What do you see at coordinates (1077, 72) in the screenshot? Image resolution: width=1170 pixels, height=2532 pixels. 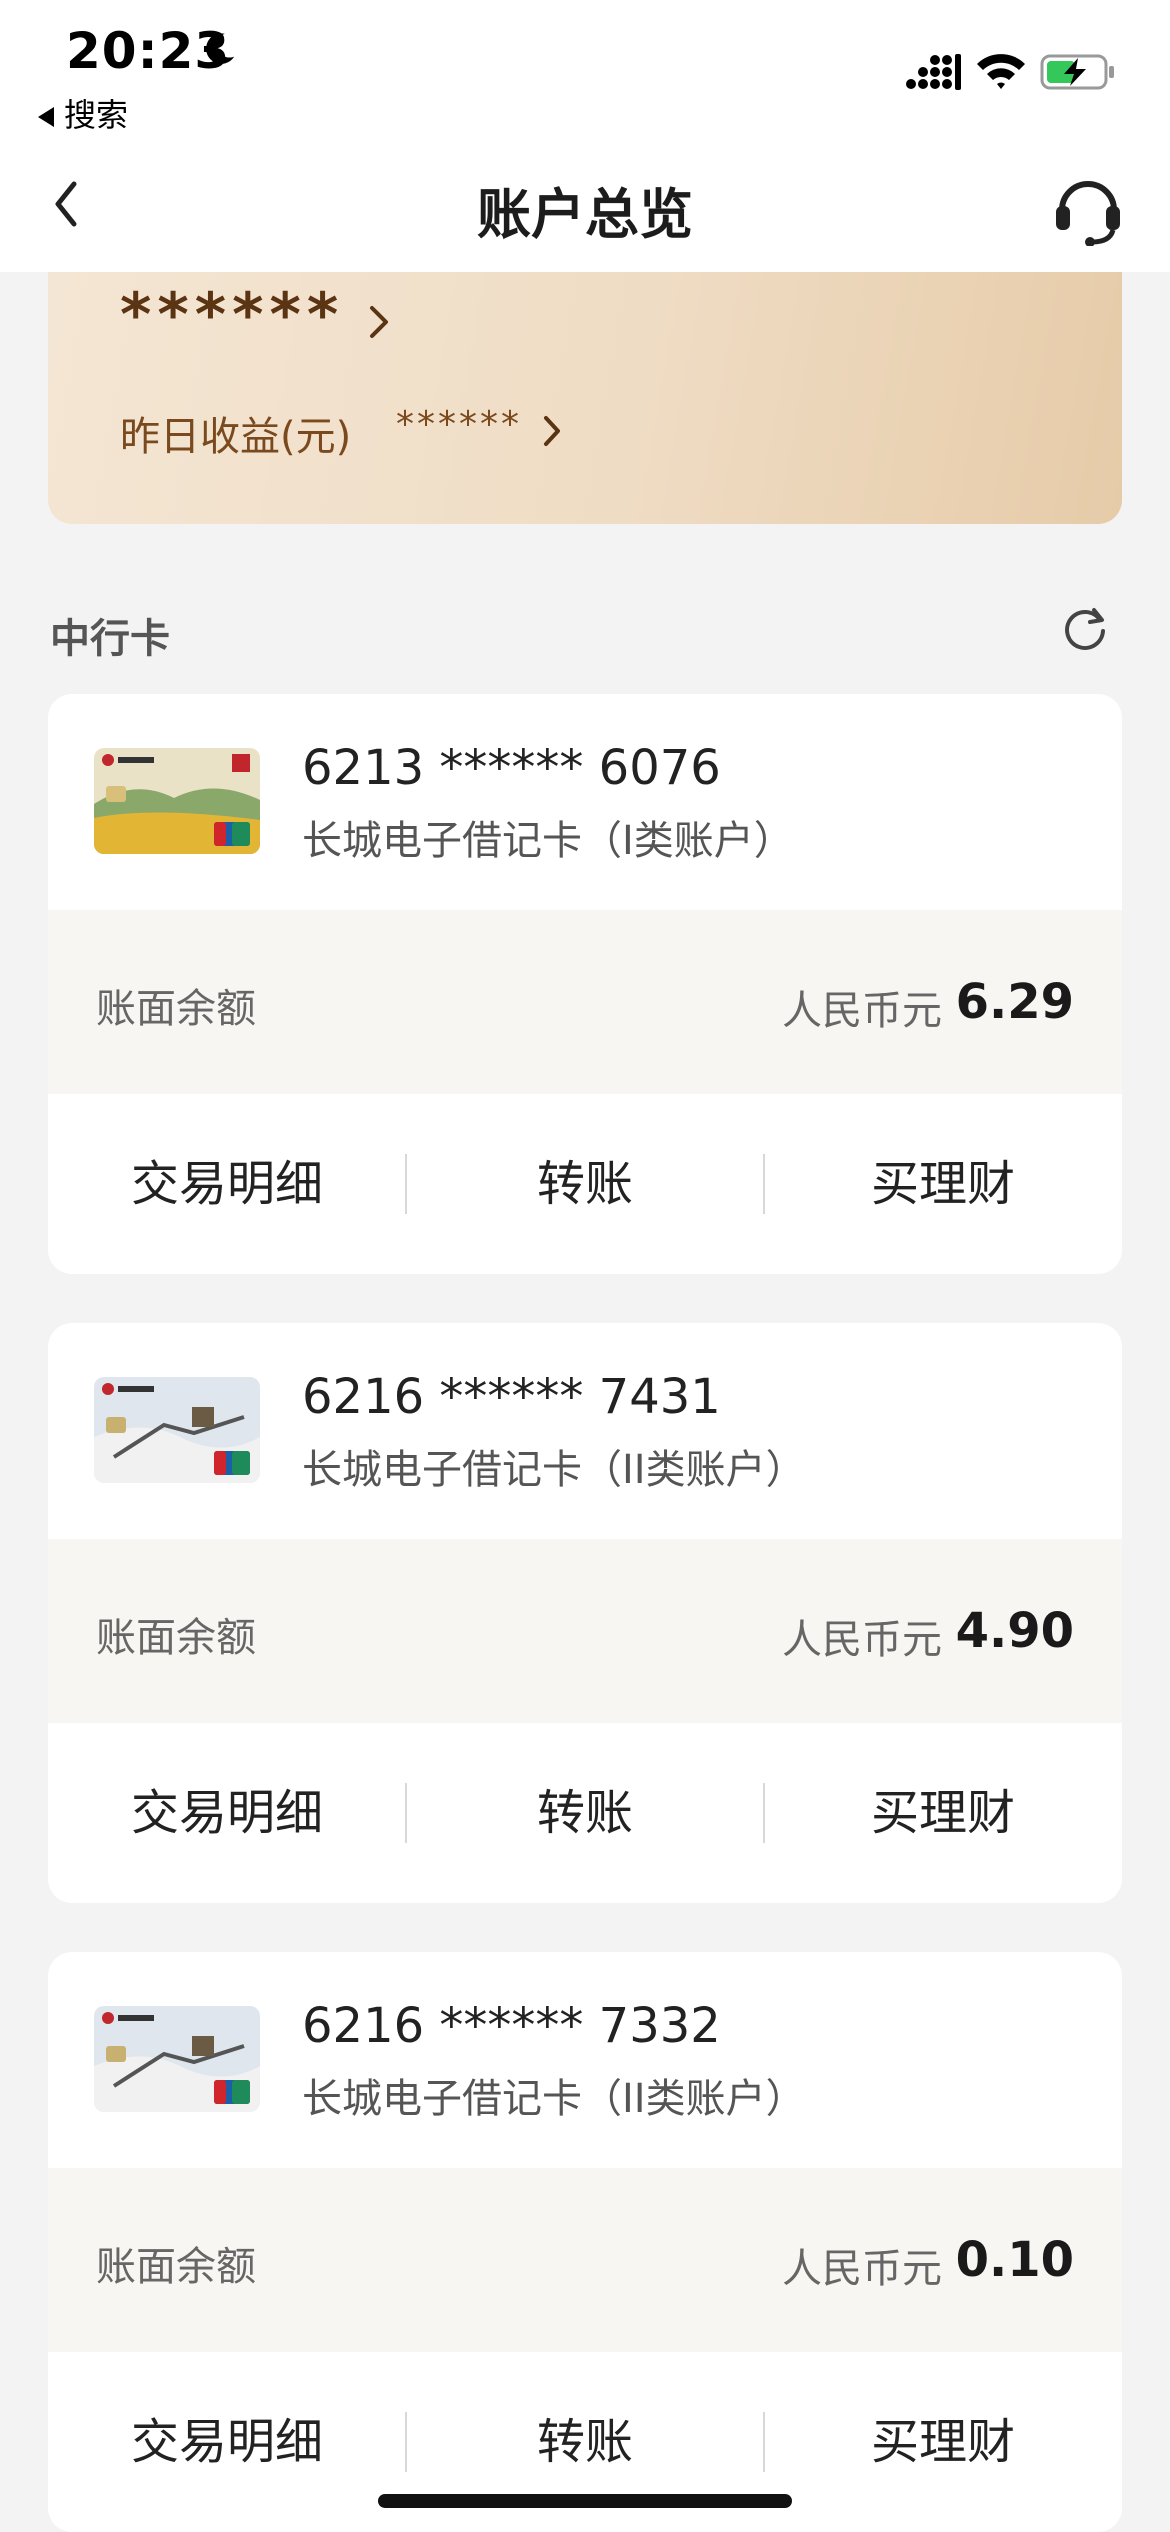 I see `battery-charging-icon` at bounding box center [1077, 72].